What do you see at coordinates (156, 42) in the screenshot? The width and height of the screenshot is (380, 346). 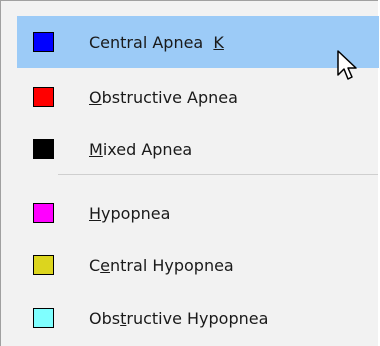 I see `menu-item-label: Central Apnea K` at bounding box center [156, 42].